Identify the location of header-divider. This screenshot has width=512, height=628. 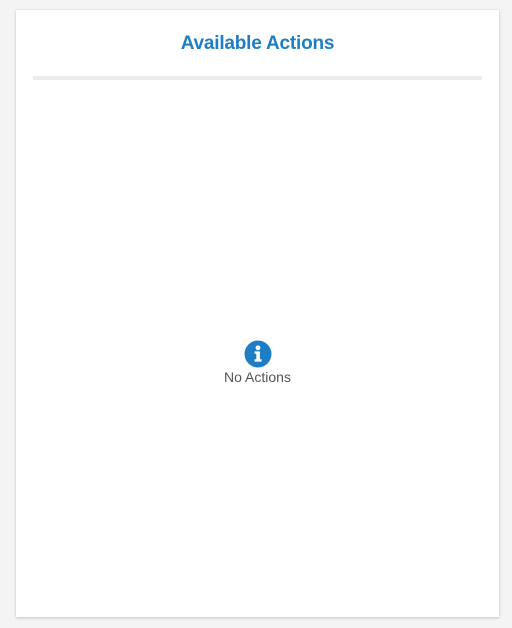
(257, 78).